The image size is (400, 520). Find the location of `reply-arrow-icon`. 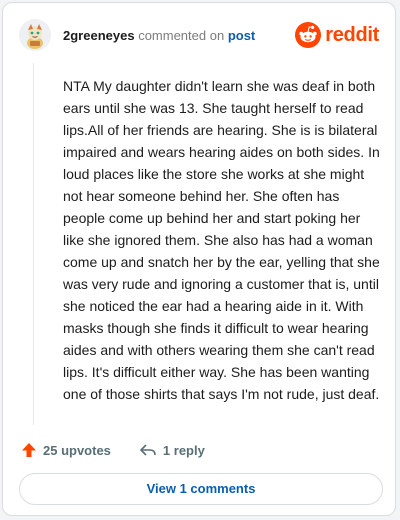

reply-arrow-icon is located at coordinates (148, 450).